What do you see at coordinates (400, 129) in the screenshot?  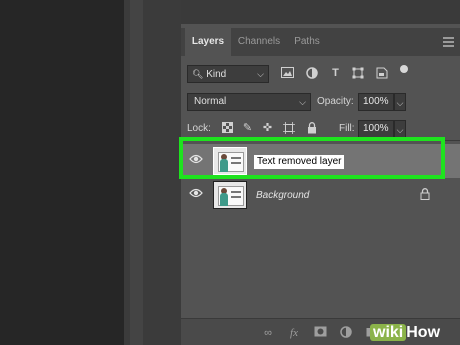 I see `fill-chevron-icon: ⌵` at bounding box center [400, 129].